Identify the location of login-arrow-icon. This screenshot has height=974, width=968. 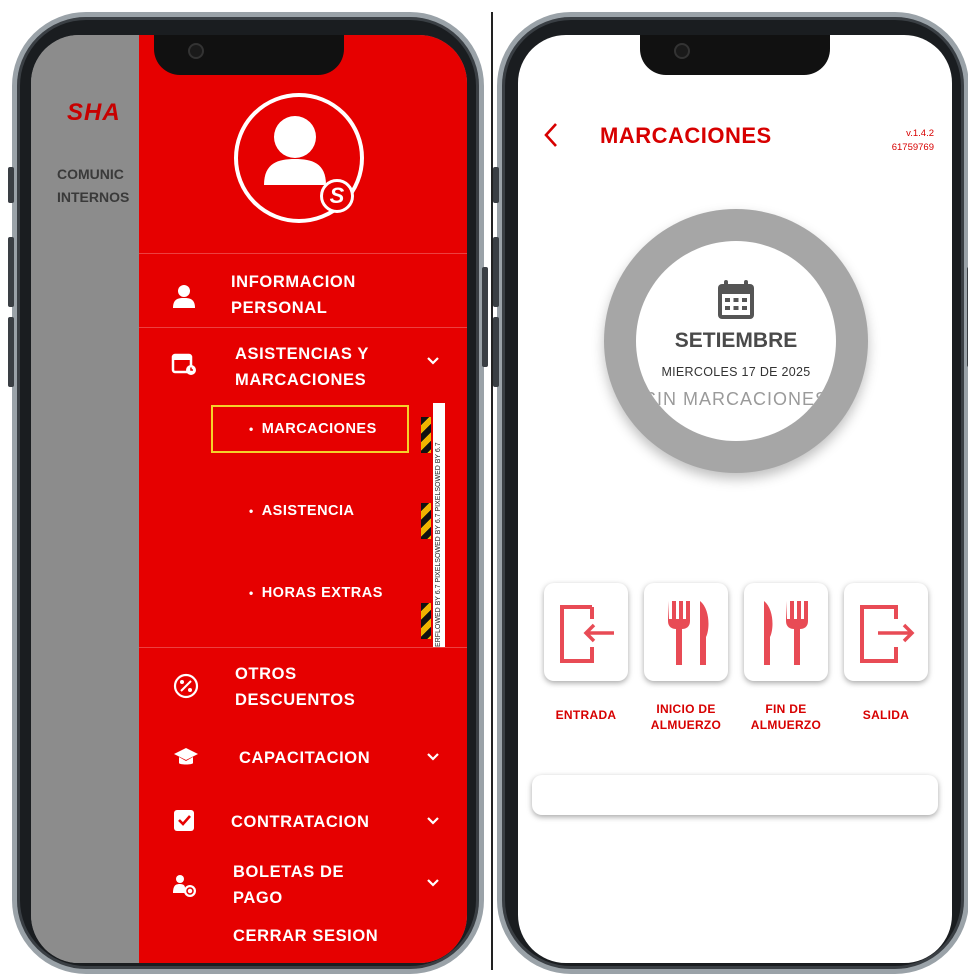
(587, 634).